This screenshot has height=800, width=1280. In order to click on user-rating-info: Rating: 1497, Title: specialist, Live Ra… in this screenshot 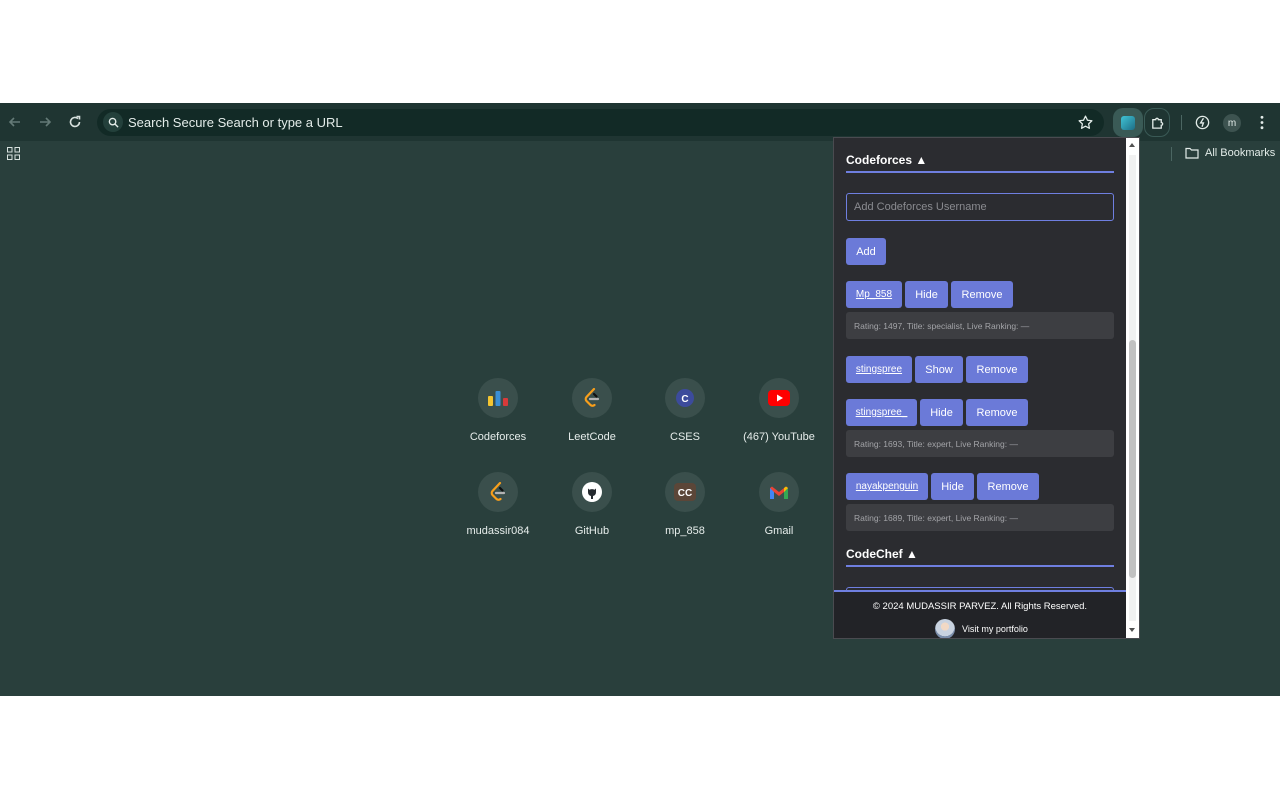, I will do `click(980, 325)`.